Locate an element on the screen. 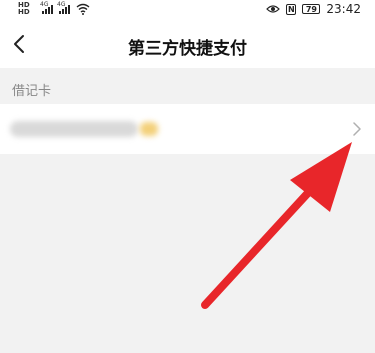 The height and width of the screenshot is (353, 375). page-title: 第三方快捷支付 is located at coordinates (187, 49).